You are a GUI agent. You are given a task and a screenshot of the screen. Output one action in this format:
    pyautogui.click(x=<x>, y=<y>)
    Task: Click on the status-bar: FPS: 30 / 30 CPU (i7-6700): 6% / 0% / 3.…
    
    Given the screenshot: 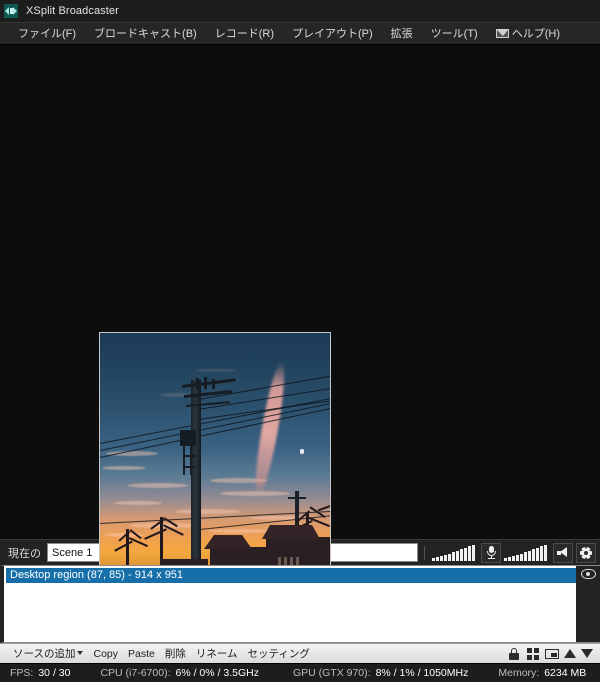 What is the action you would take?
    pyautogui.click(x=300, y=672)
    